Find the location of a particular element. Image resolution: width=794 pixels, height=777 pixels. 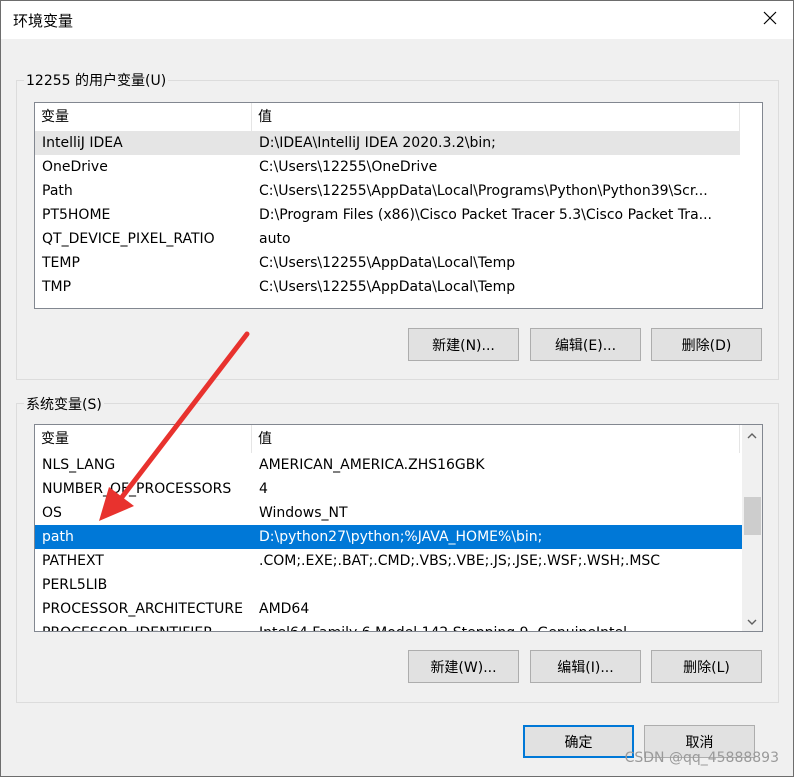

scroll-up-button is located at coordinates (752, 435).